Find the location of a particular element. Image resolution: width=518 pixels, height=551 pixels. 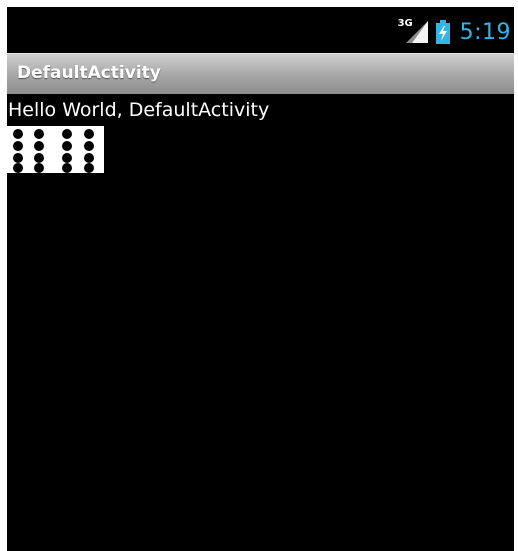

dots-grid-graphic is located at coordinates (53, 151).